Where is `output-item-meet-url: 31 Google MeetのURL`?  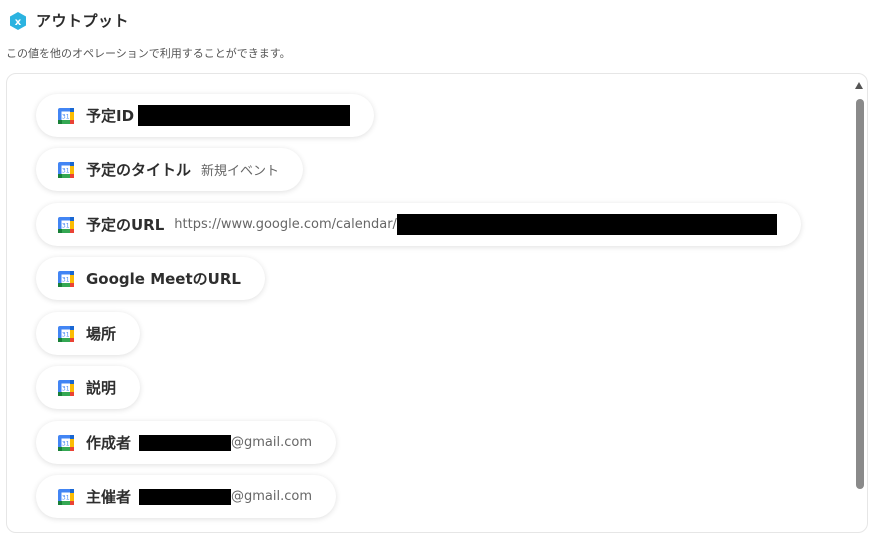 output-item-meet-url: 31 Google MeetのURL is located at coordinates (150, 278).